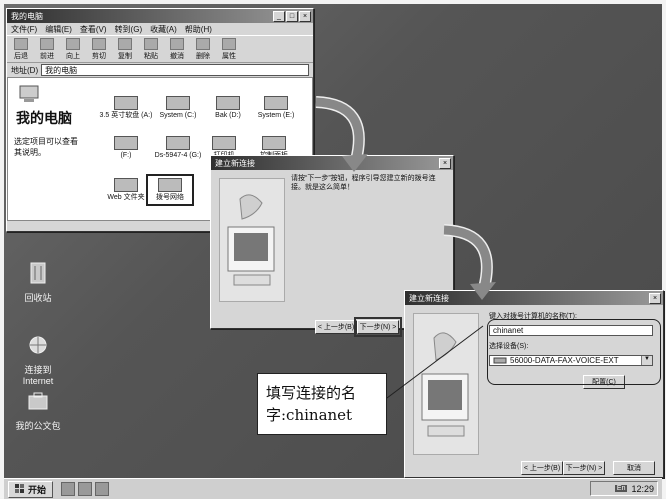  What do you see at coordinates (68, 489) in the screenshot?
I see `ie-icon` at bounding box center [68, 489].